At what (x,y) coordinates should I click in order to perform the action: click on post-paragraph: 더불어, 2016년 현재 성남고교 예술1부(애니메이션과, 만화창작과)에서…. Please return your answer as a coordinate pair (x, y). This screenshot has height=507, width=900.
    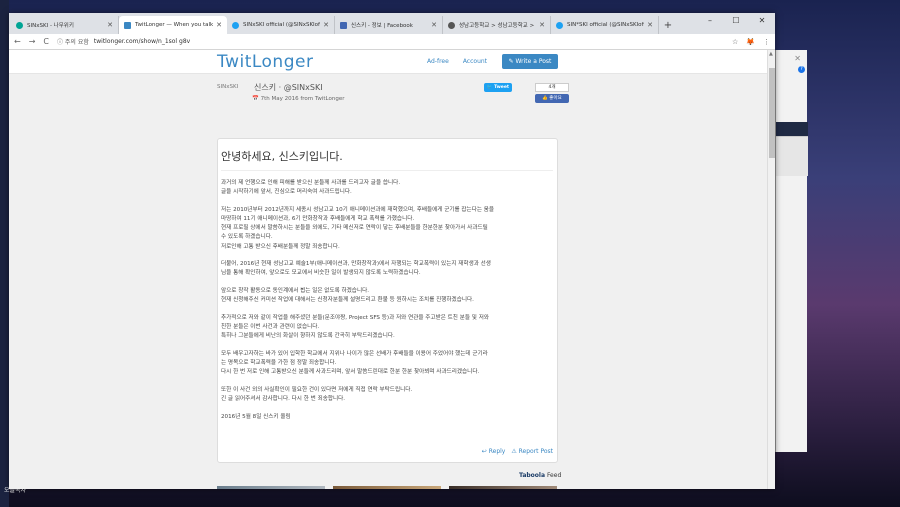
    Looking at the image, I should click on (356, 269).